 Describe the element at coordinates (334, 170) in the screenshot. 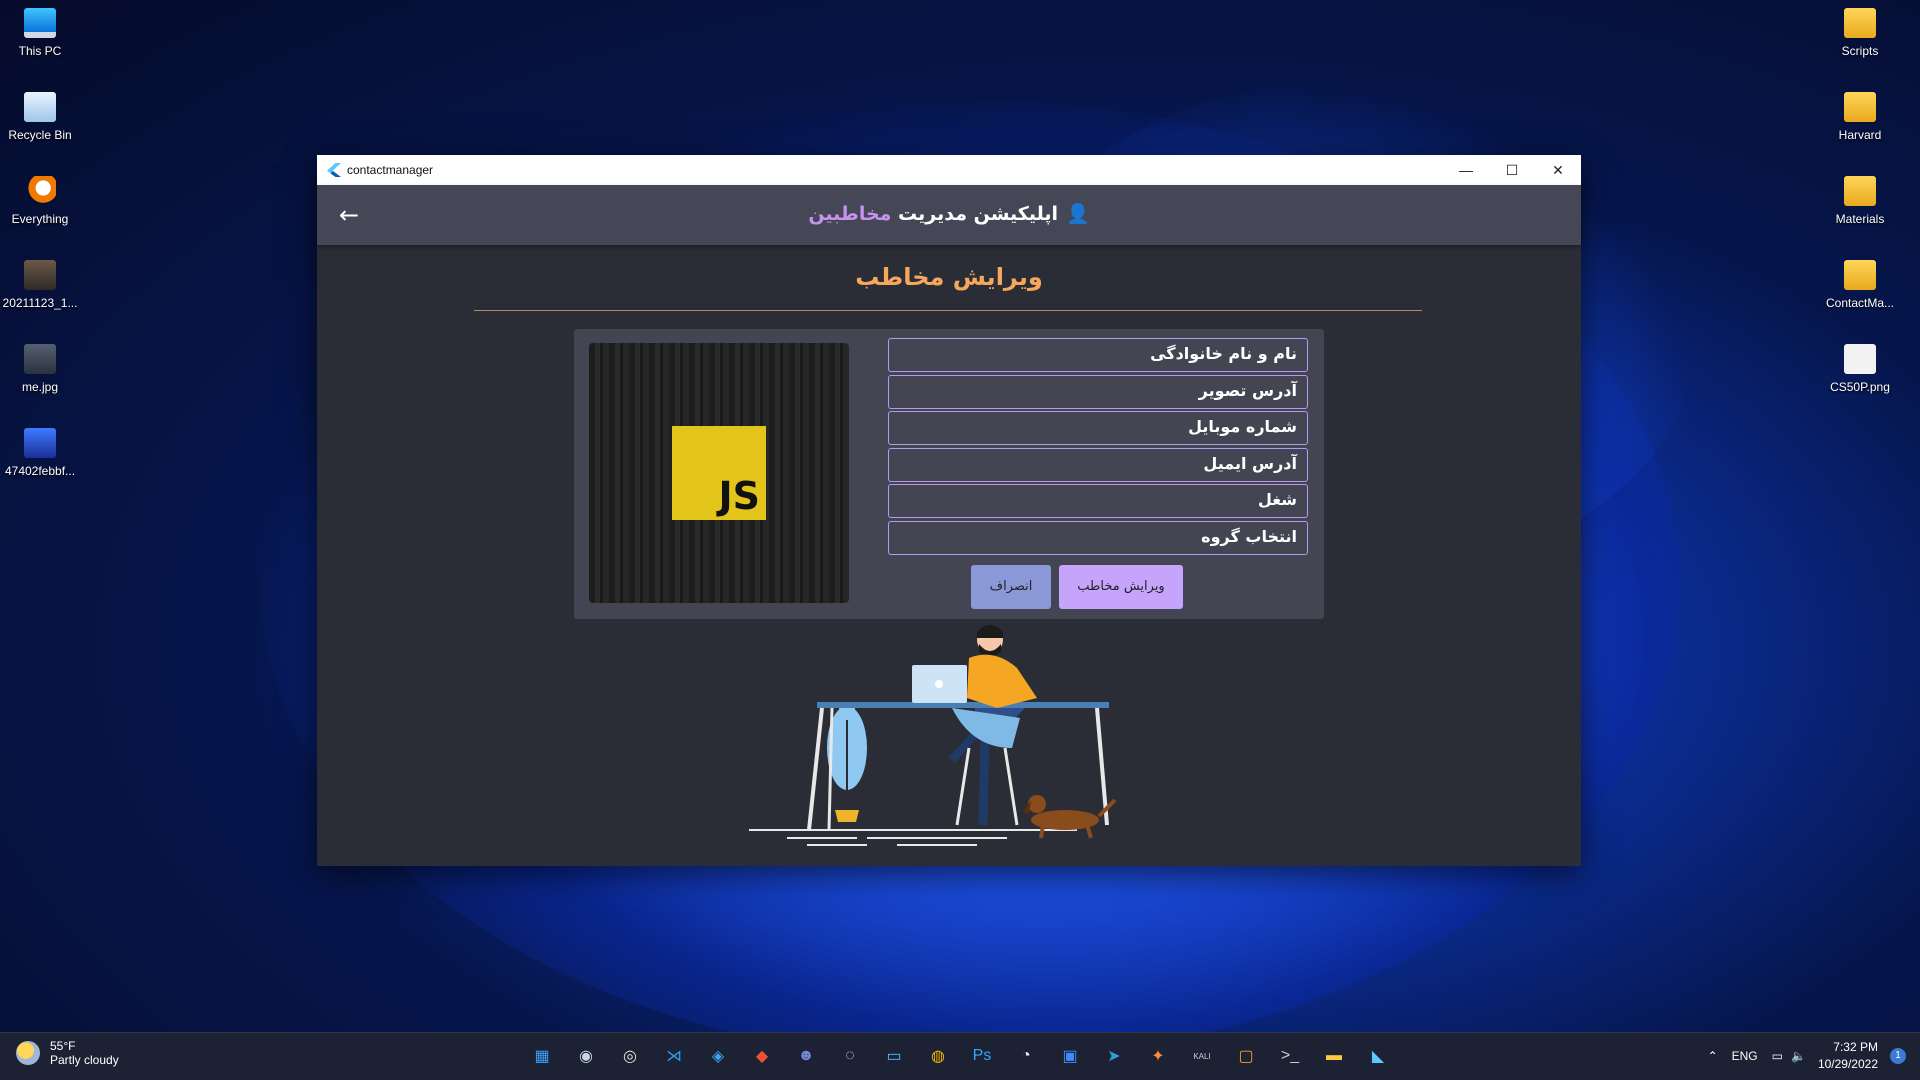

I see `flutter-icon` at that location.